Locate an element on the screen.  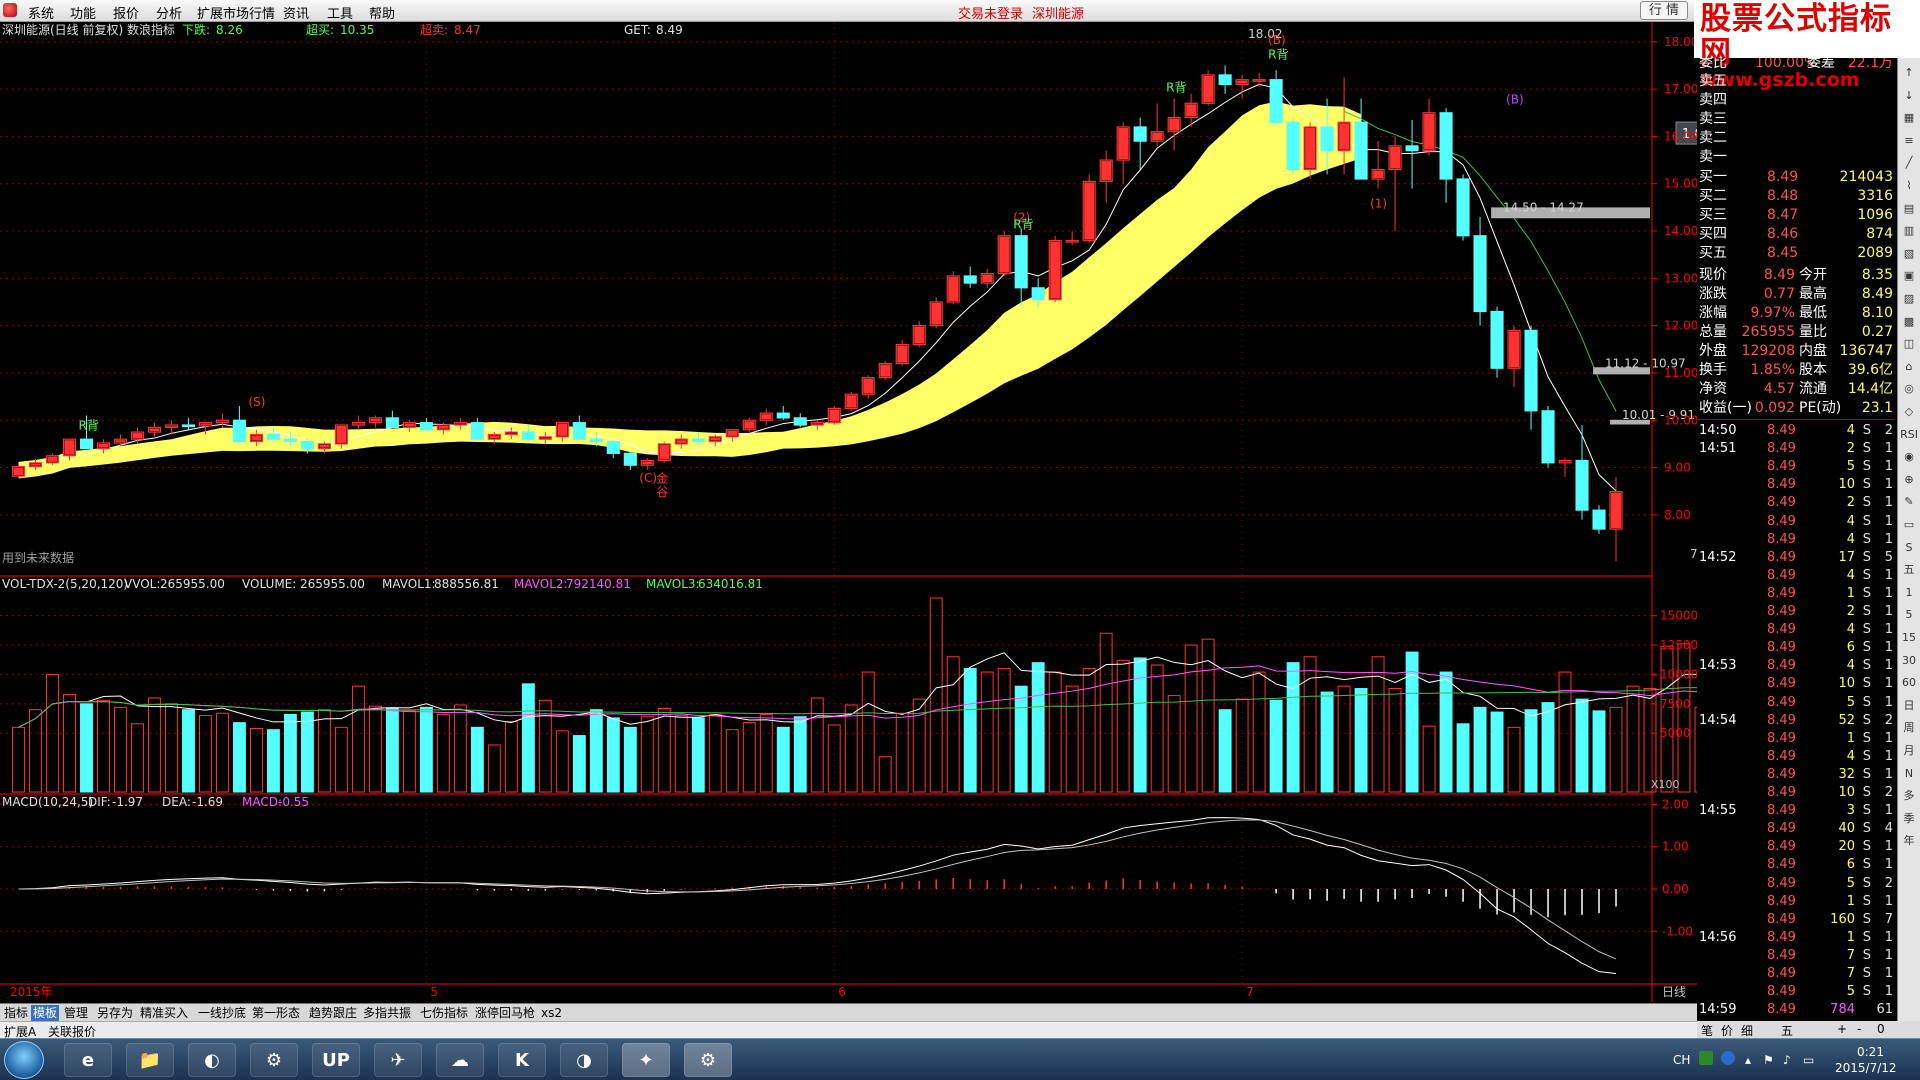
toolbar-button: ▤ is located at coordinates (1909, 209).